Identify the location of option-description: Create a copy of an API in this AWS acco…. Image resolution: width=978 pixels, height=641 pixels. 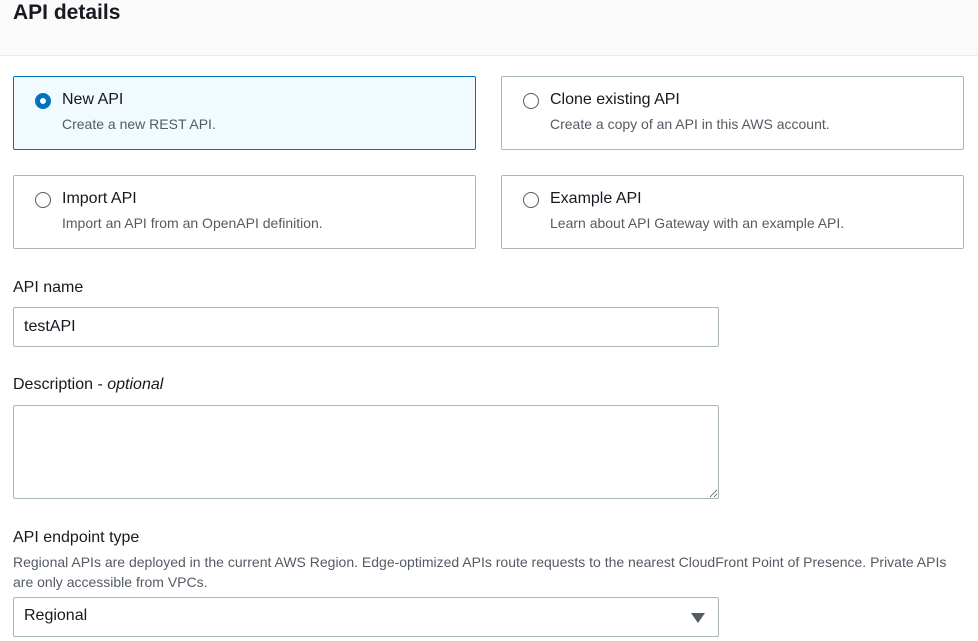
(690, 124).